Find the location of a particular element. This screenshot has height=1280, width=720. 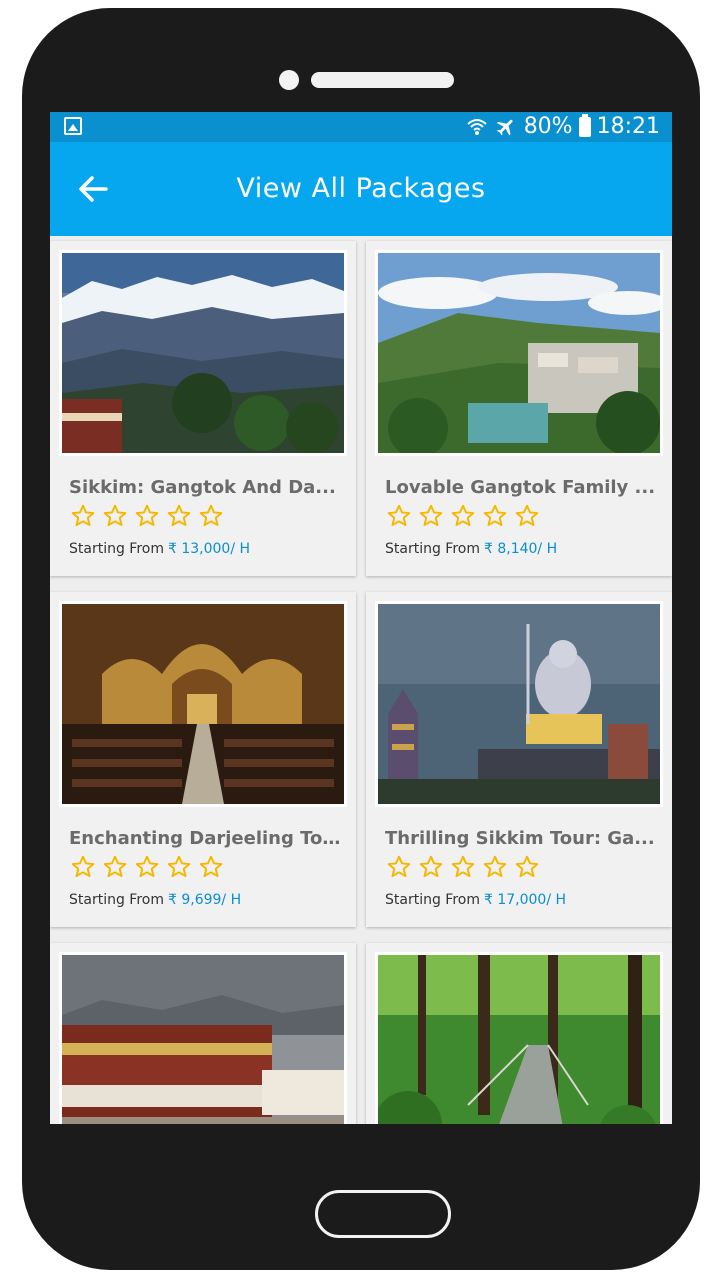

price-row: Starting From ₹ 8,140/ H is located at coordinates (471, 549).